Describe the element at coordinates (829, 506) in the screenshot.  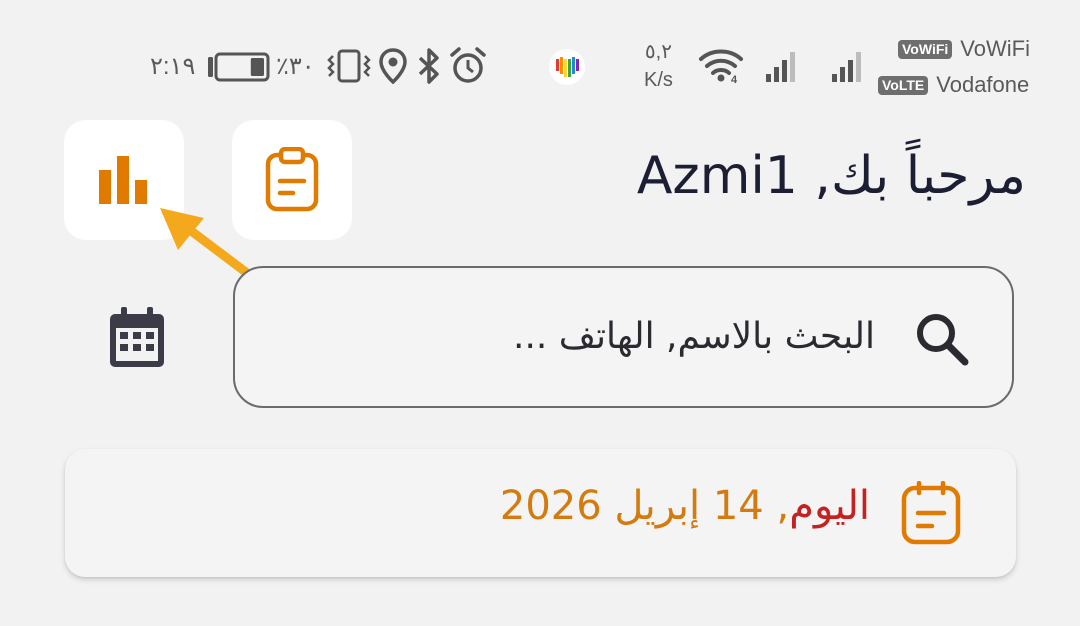
I see `today-label: اليوم` at that location.